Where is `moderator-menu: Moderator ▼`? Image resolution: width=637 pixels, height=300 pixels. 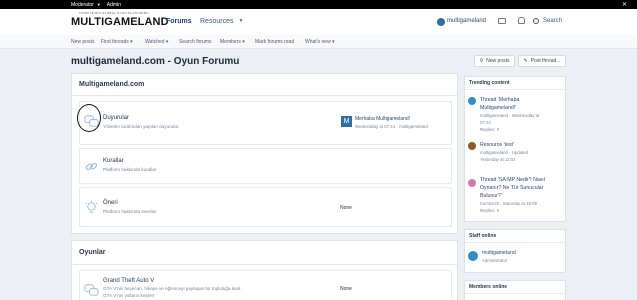 moderator-menu: Moderator ▼ is located at coordinates (86, 5).